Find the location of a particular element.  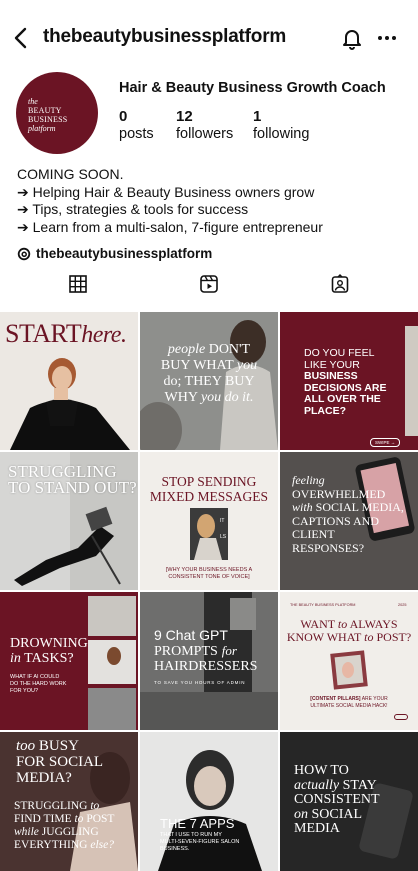

post-year: 2025 is located at coordinates (402, 605).